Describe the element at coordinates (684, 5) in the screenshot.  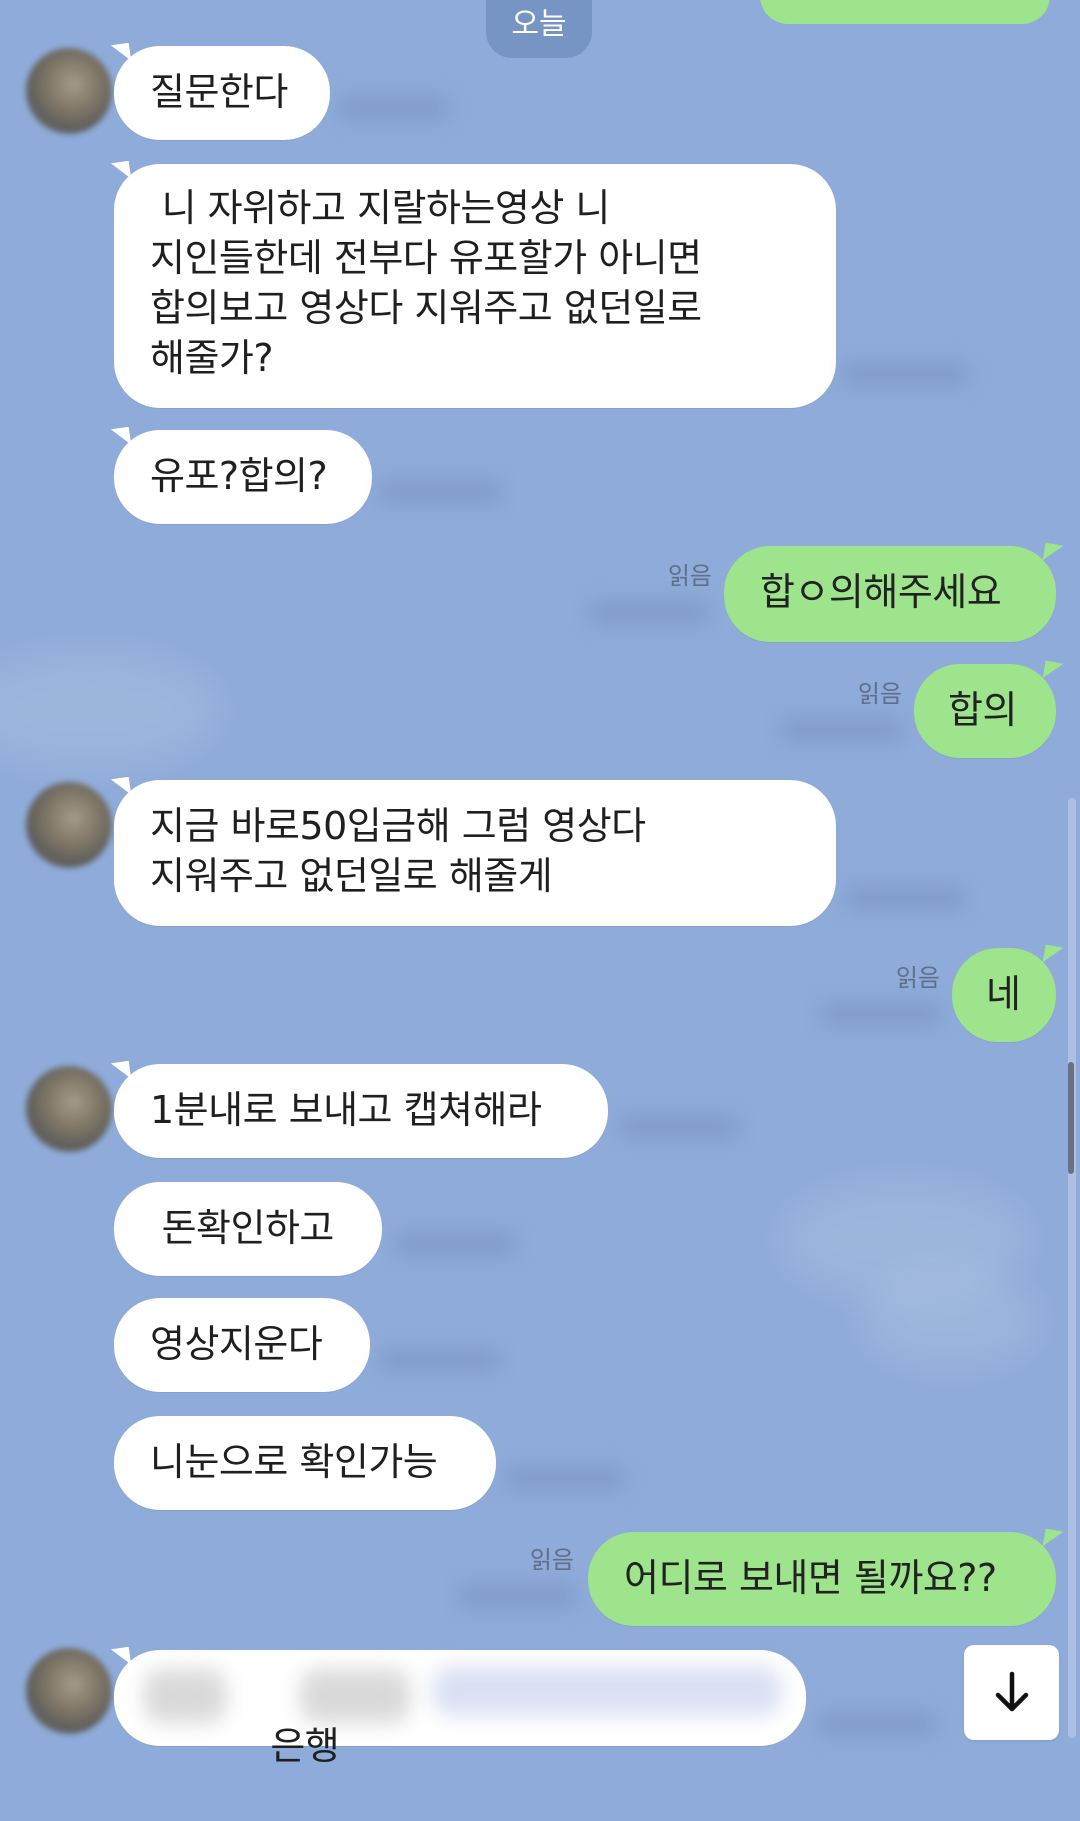
I see `top-partial-time` at that location.